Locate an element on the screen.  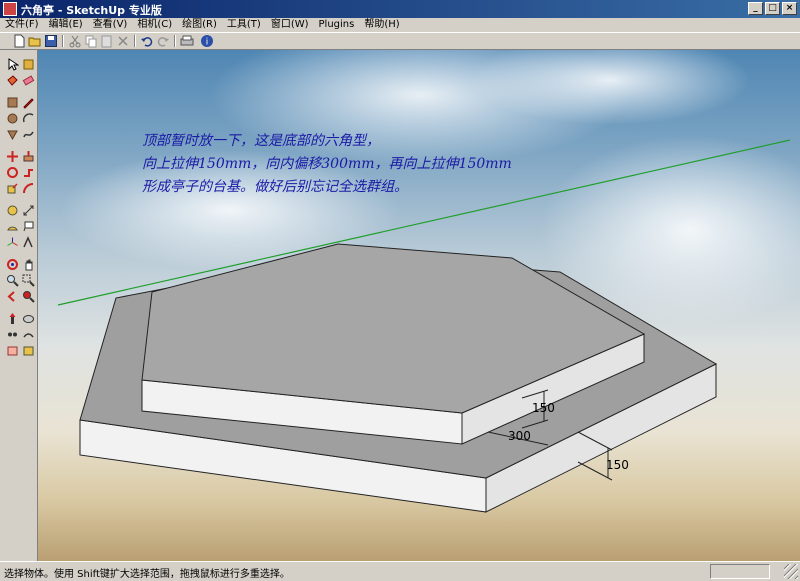
protractor-icon is located at coordinates (12, 226).